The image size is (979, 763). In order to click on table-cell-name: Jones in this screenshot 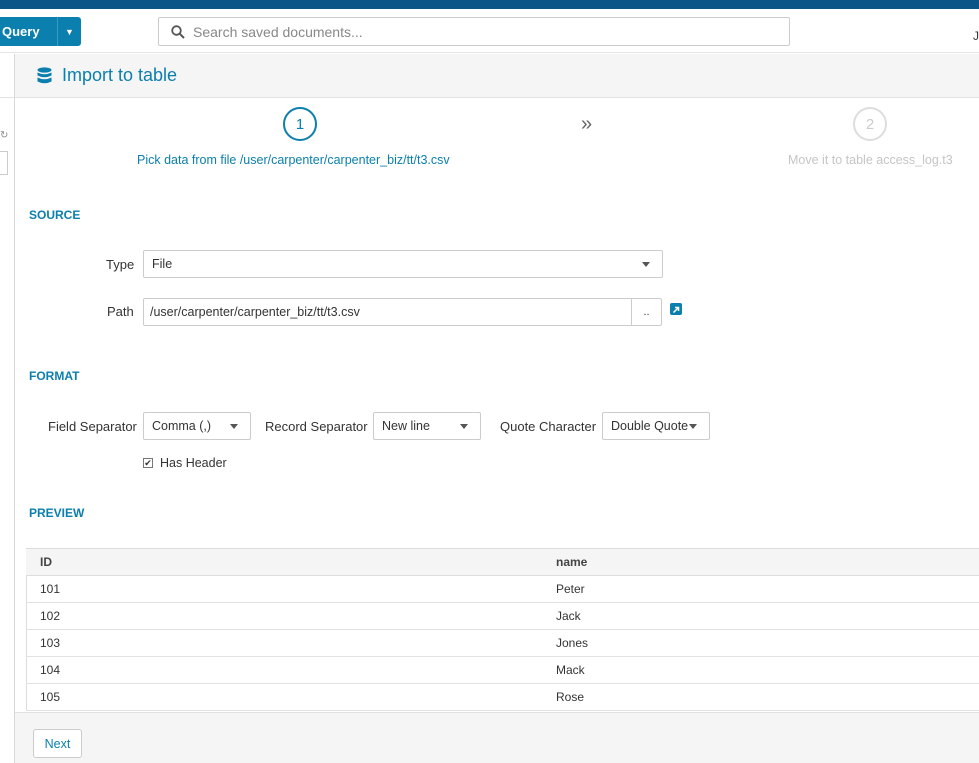, I will do `click(760, 643)`.